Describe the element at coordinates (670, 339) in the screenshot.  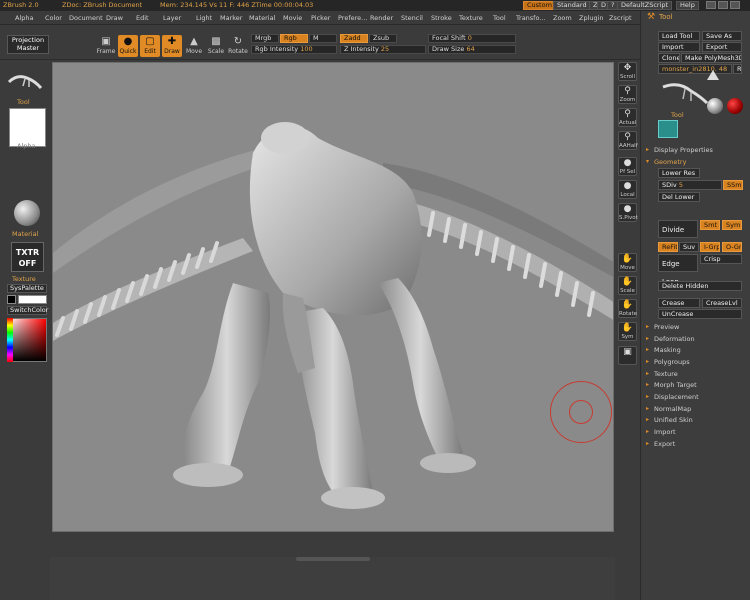
I see `section-deformation: Deformation` at that location.